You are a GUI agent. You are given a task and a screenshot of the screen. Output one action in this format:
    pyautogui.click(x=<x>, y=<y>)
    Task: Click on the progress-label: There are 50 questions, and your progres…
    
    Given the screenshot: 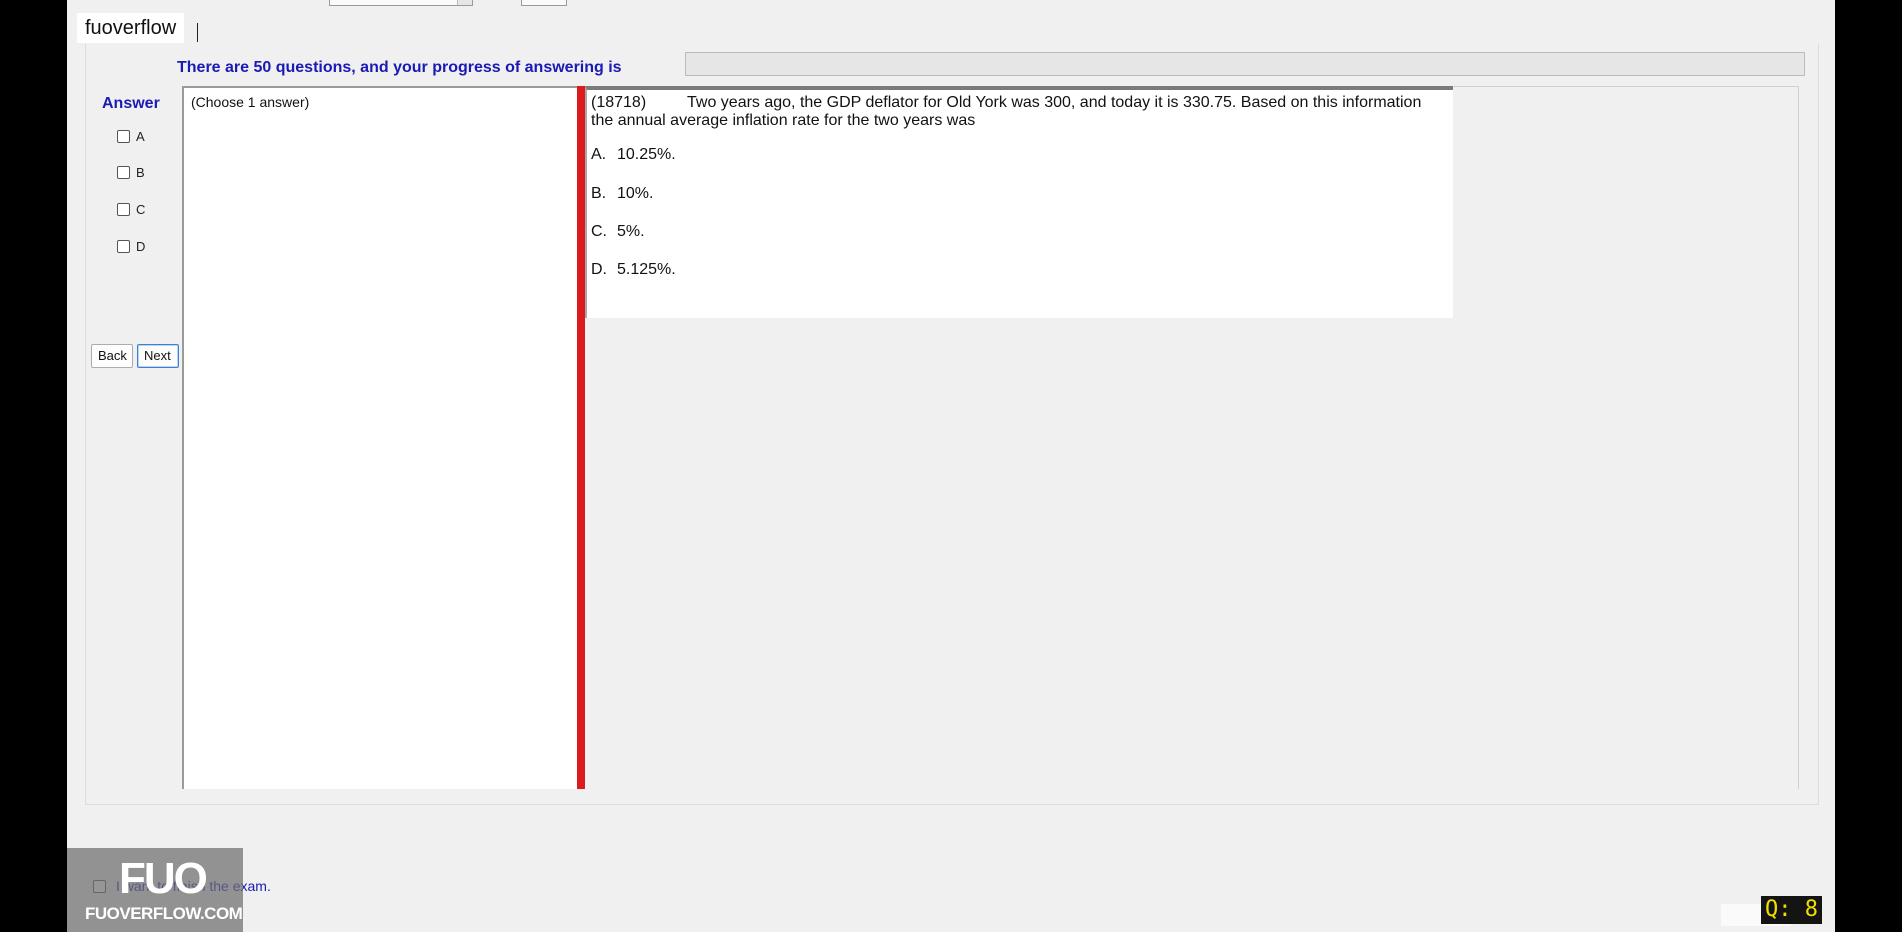 What is the action you would take?
    pyautogui.click(x=399, y=67)
    